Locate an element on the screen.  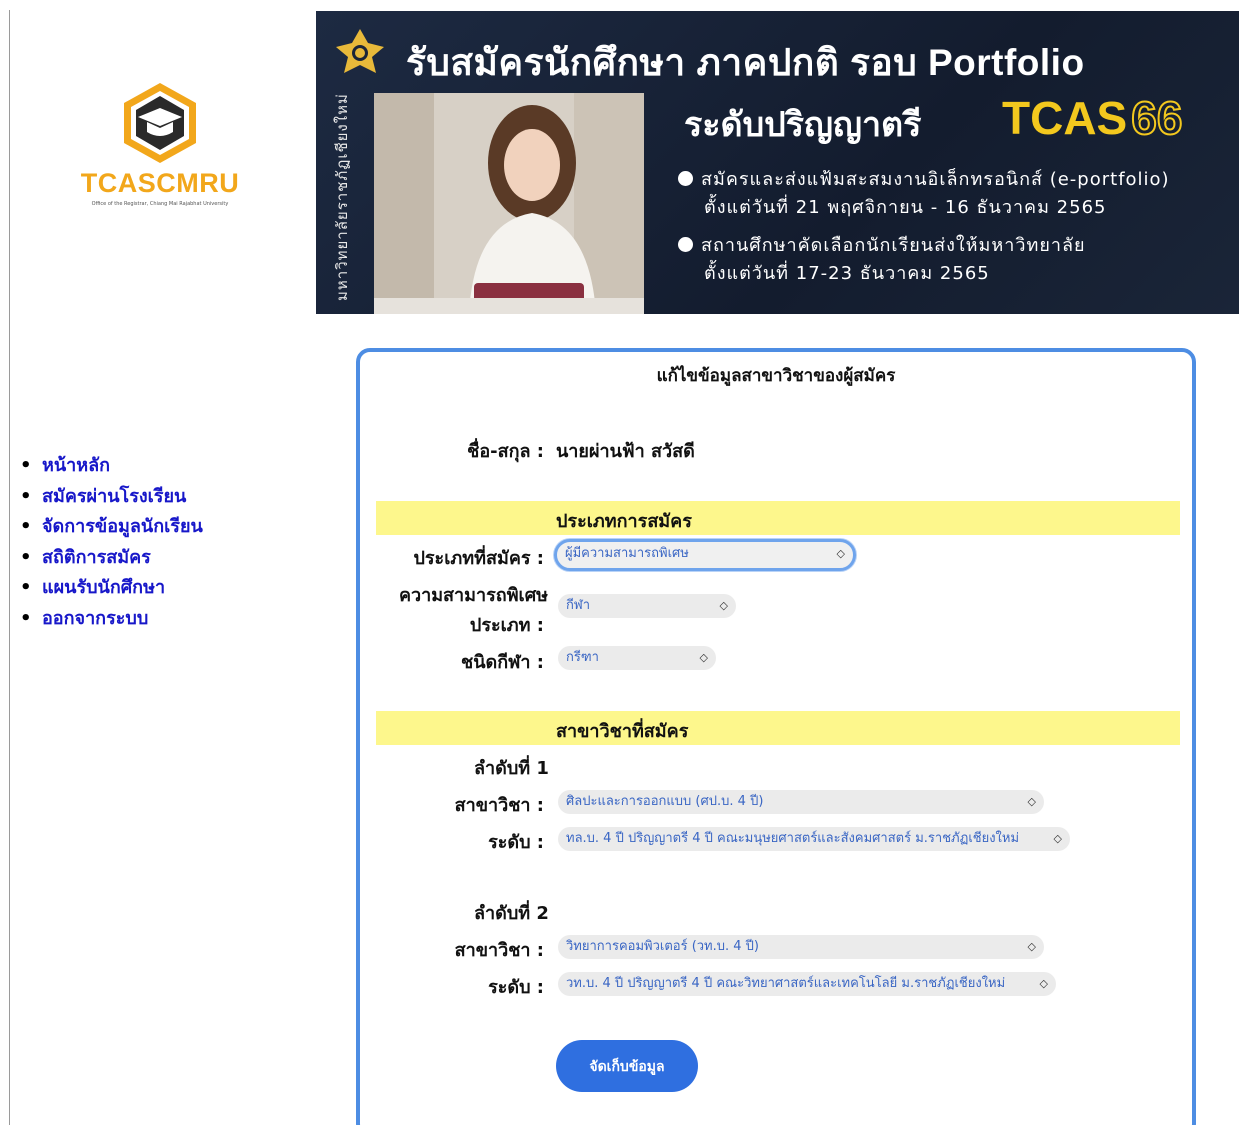
talent-type-value: กีฬา is located at coordinates (578, 605).